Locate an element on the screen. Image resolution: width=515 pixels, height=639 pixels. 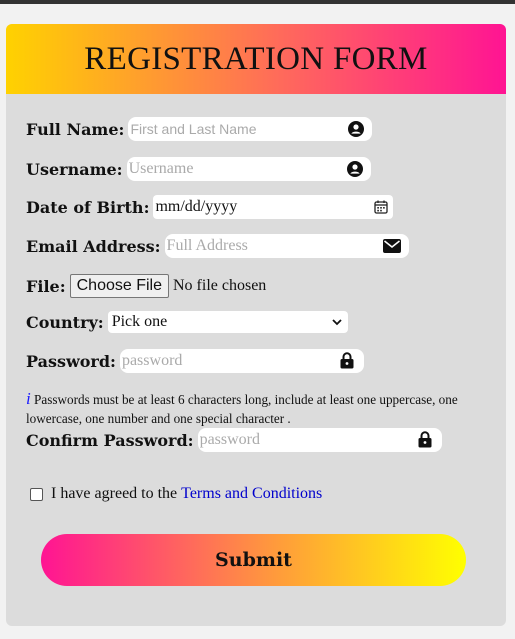
password-field is located at coordinates (241, 361).